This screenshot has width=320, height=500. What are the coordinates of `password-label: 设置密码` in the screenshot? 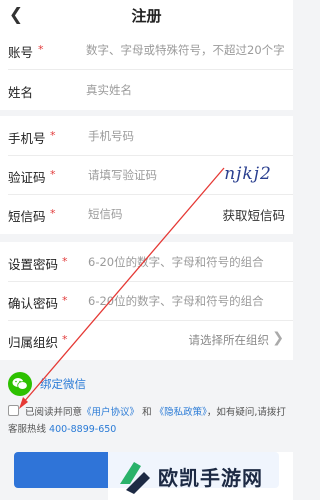 It's located at (33, 264).